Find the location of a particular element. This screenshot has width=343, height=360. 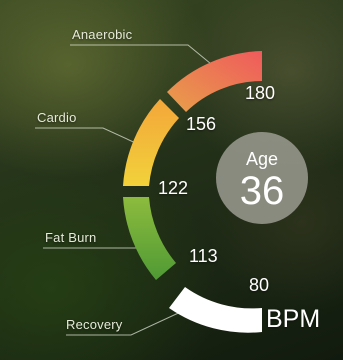

age-value: 36 is located at coordinates (262, 191).